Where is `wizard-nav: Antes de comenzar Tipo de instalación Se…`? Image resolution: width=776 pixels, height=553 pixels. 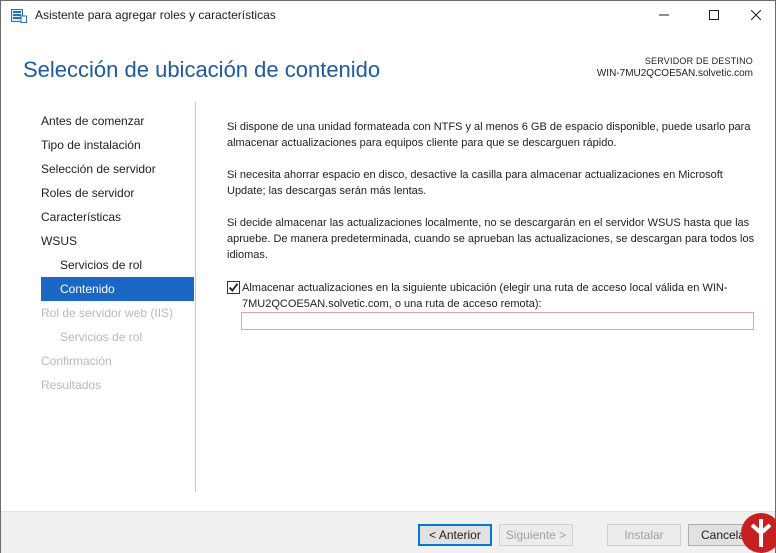
wizard-nav: Antes de comenzar Tipo de instalación Se… is located at coordinates (117, 253).